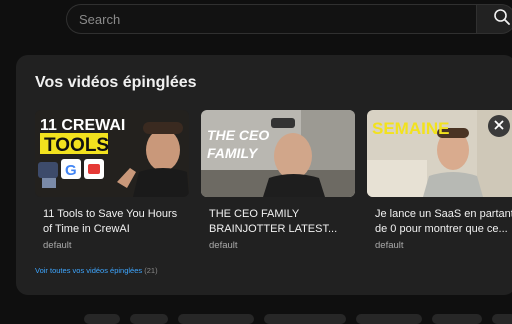 This screenshot has width=512, height=324. What do you see at coordinates (76, 145) in the screenshot?
I see `thumb-title-line2: TOOLS` at bounding box center [76, 145].